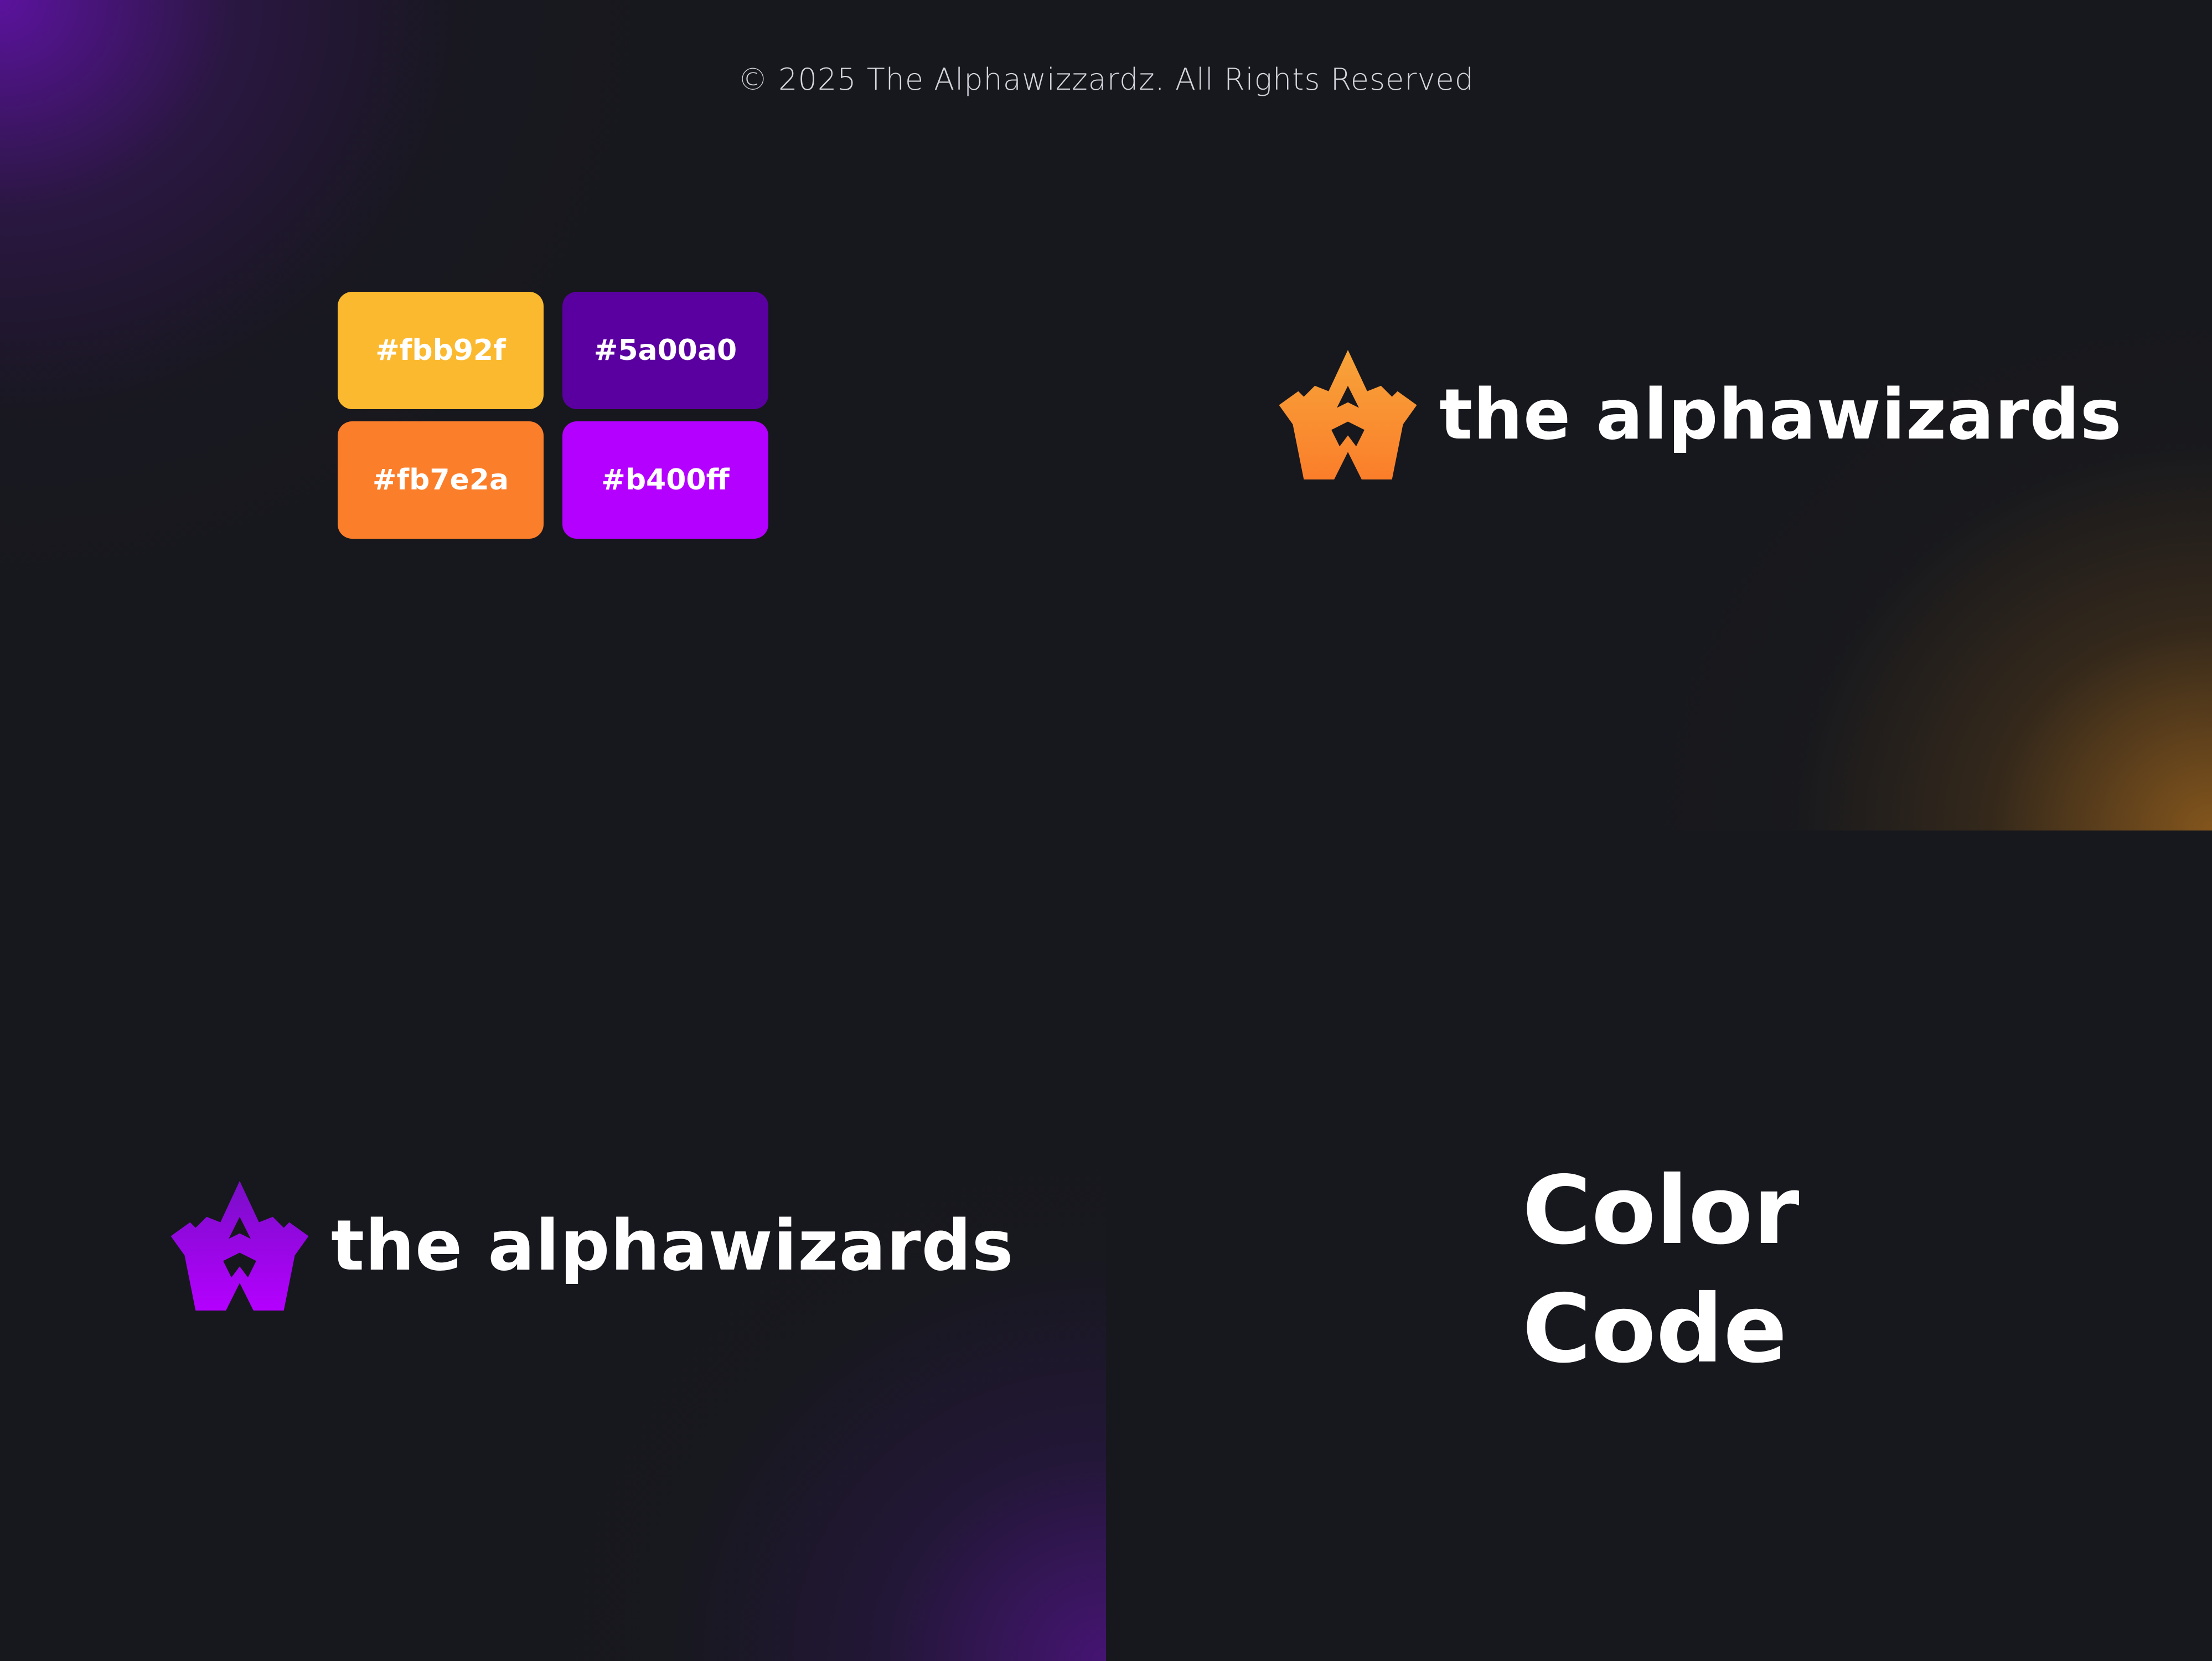 The width and height of the screenshot is (2212, 1661). Describe the element at coordinates (665, 480) in the screenshot. I see `swatch-violet: #b400ff` at that location.